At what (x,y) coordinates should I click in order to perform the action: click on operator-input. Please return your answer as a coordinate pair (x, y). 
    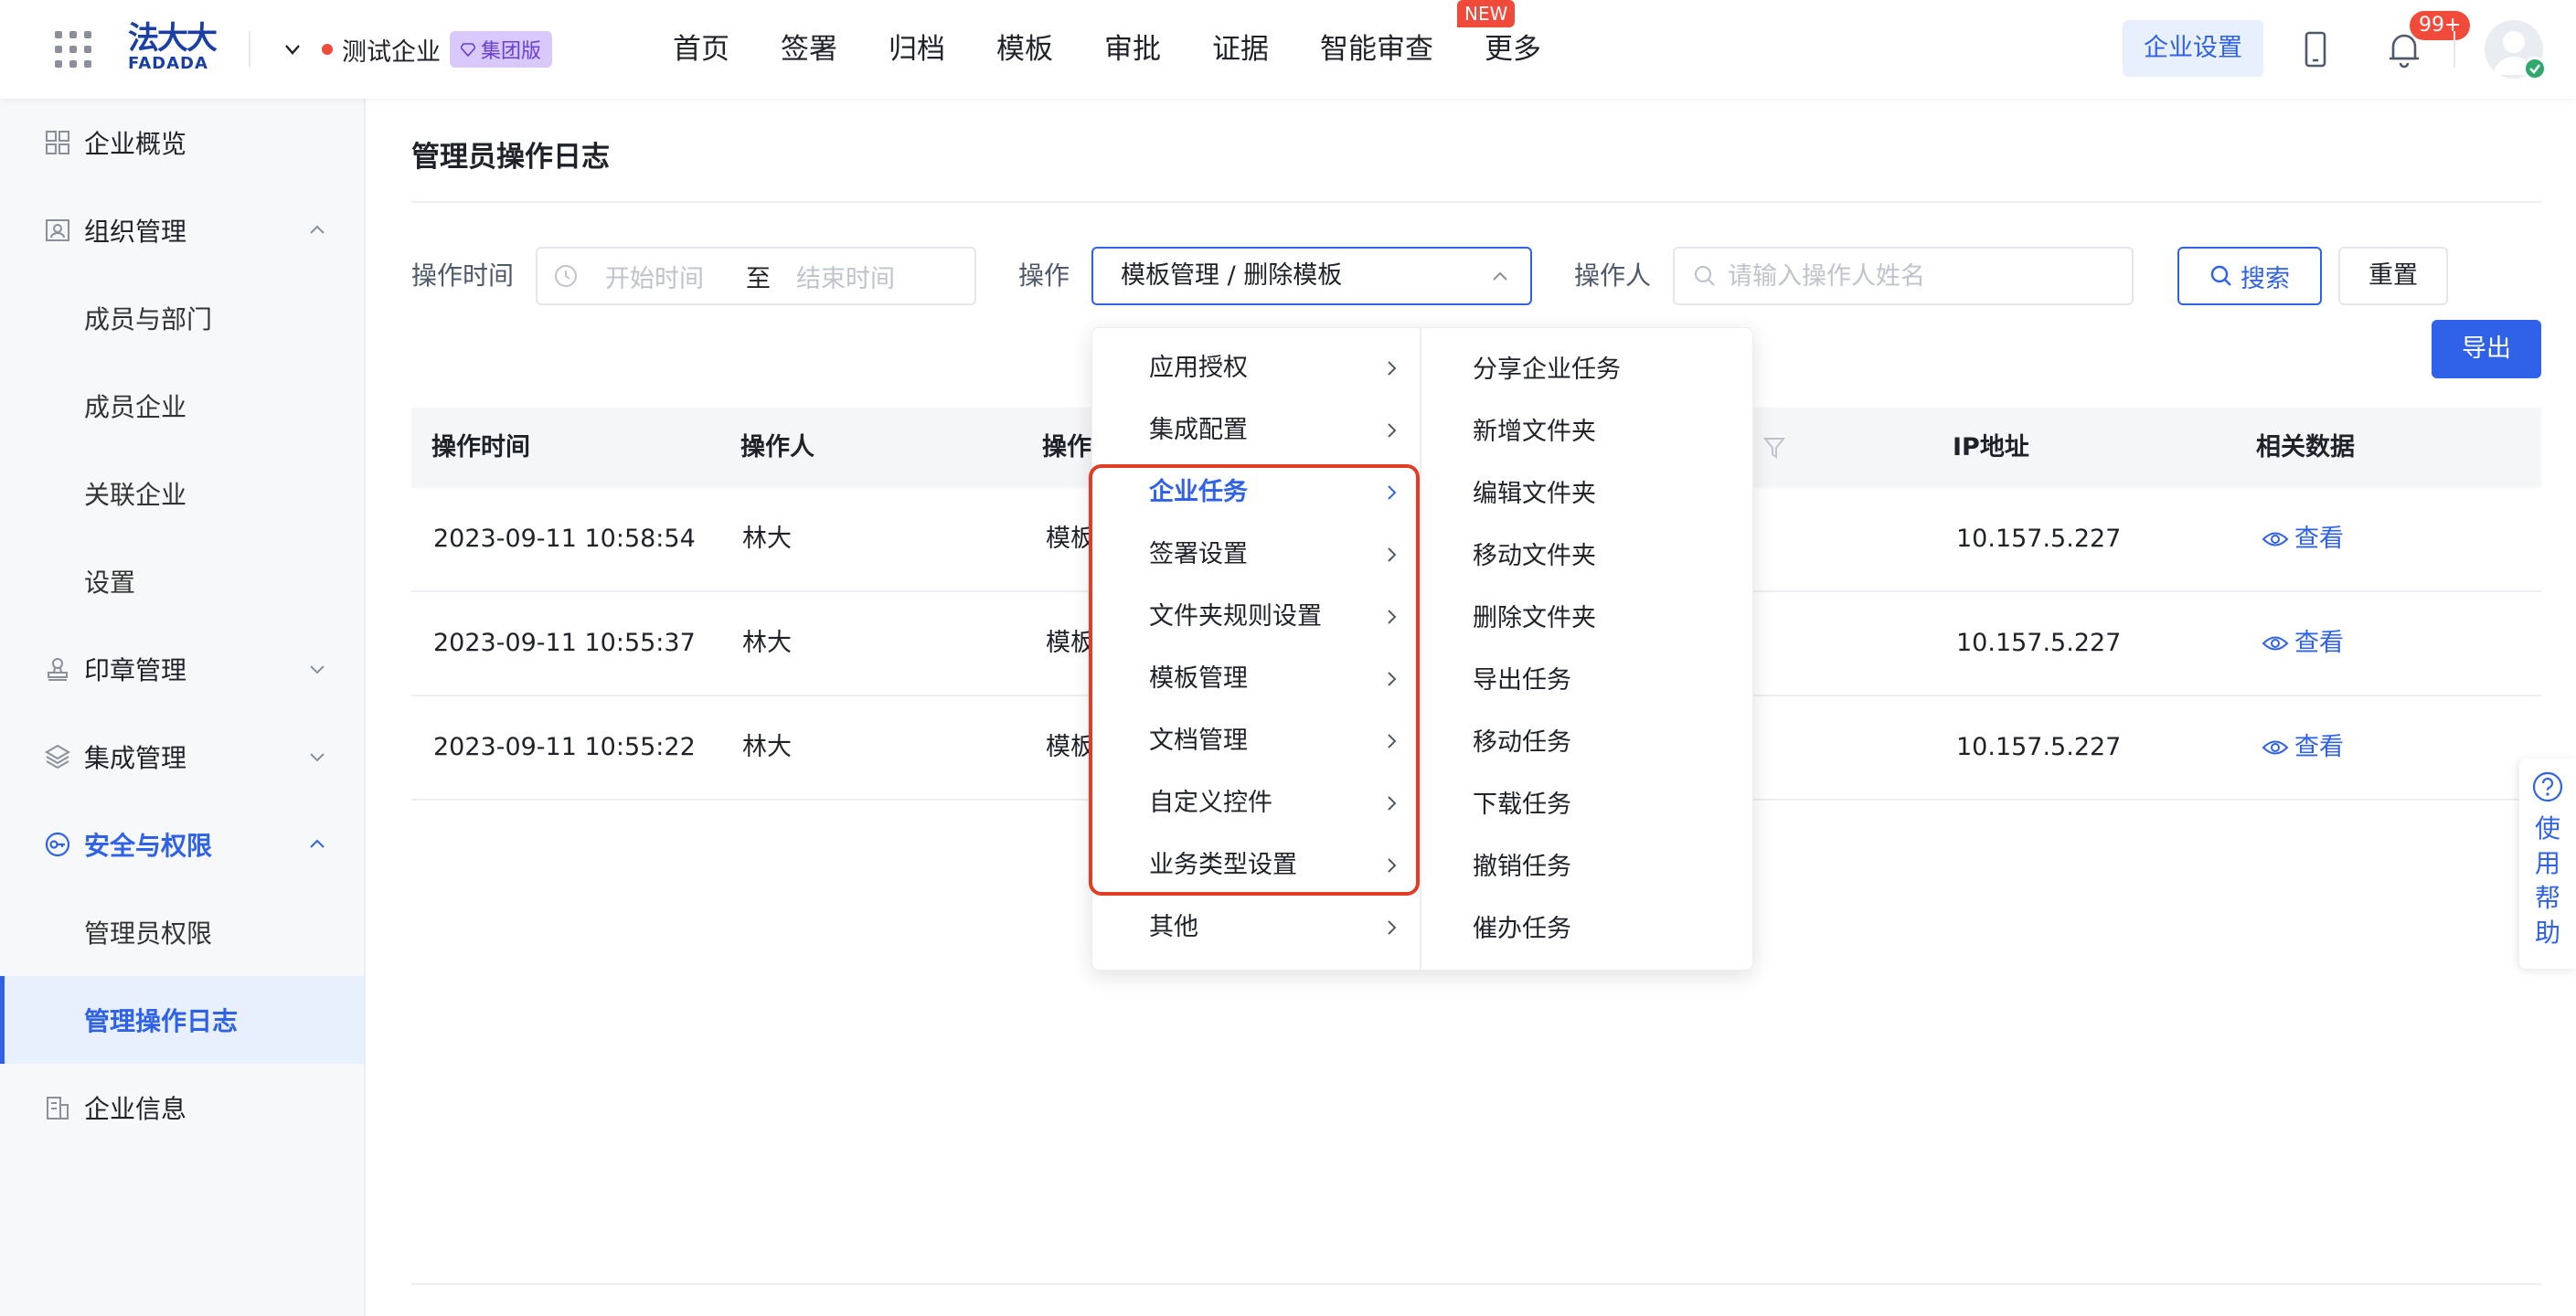
    Looking at the image, I should click on (1920, 276).